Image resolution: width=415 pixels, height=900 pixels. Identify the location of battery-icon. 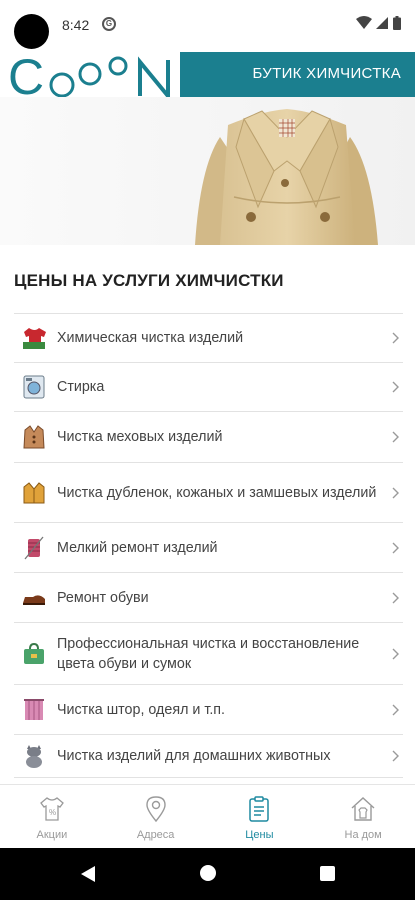
(397, 23).